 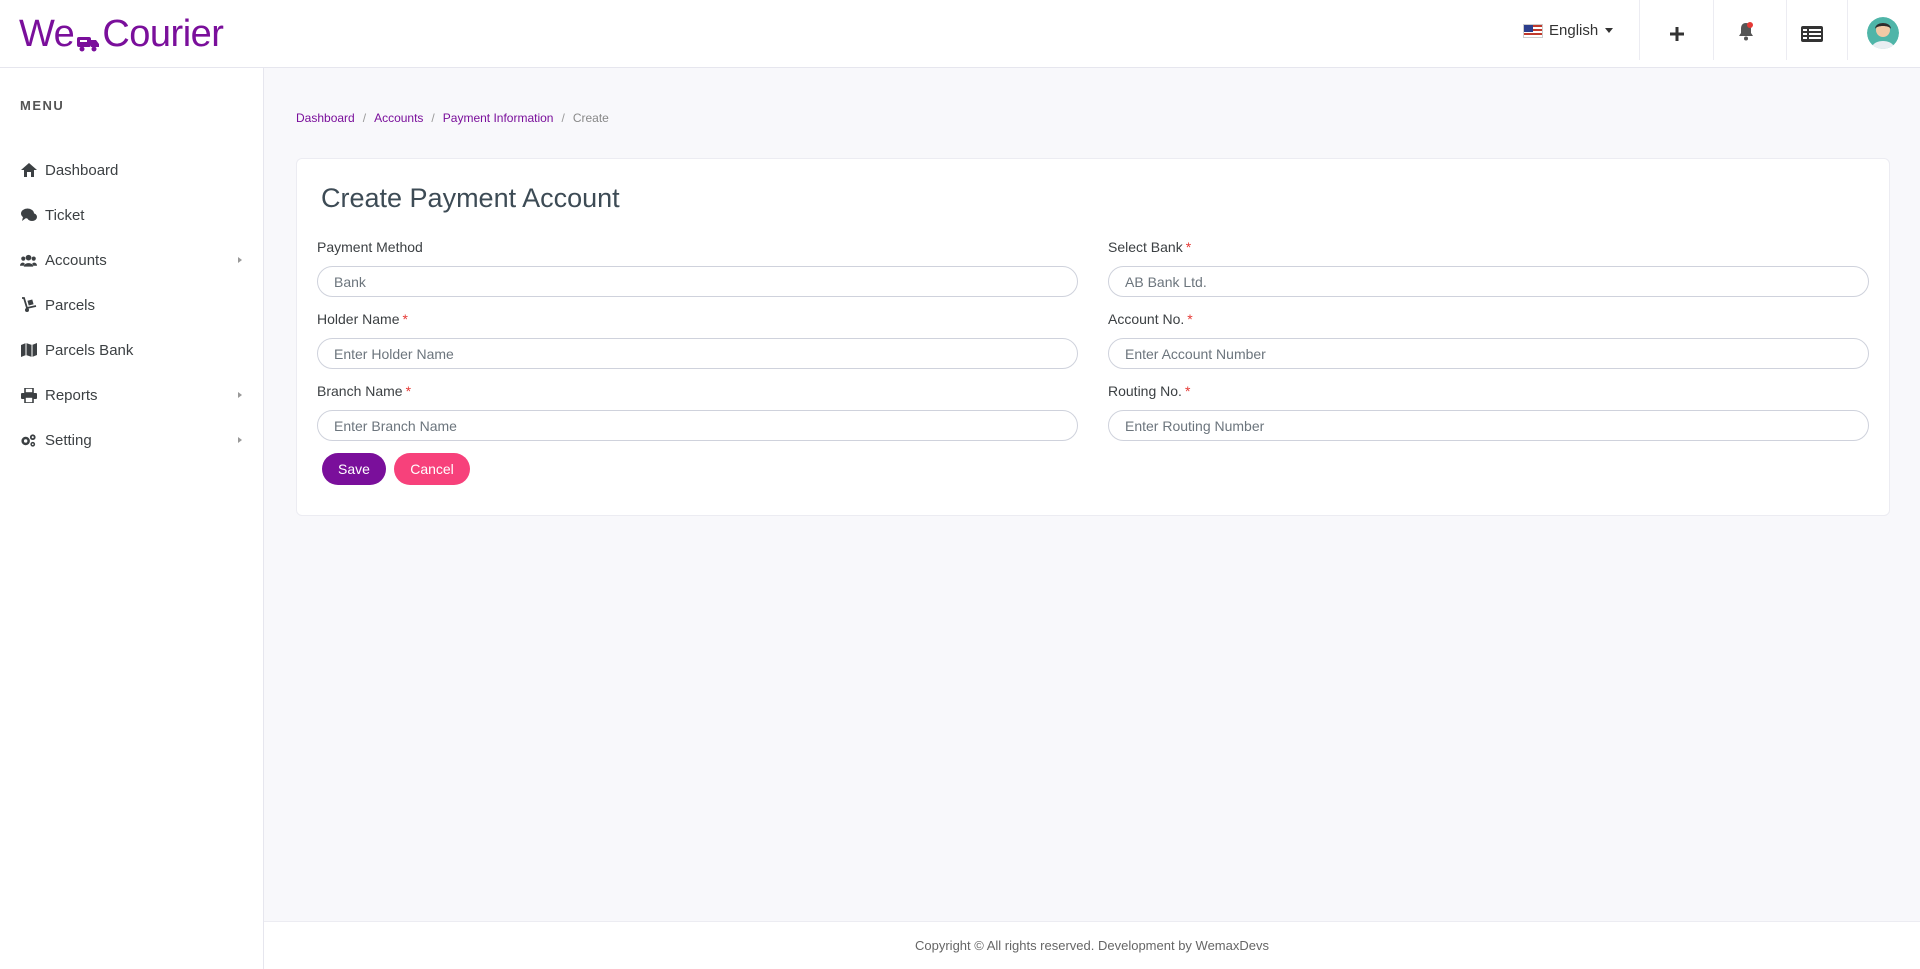 I want to click on notification-button, so click(x=1746, y=31).